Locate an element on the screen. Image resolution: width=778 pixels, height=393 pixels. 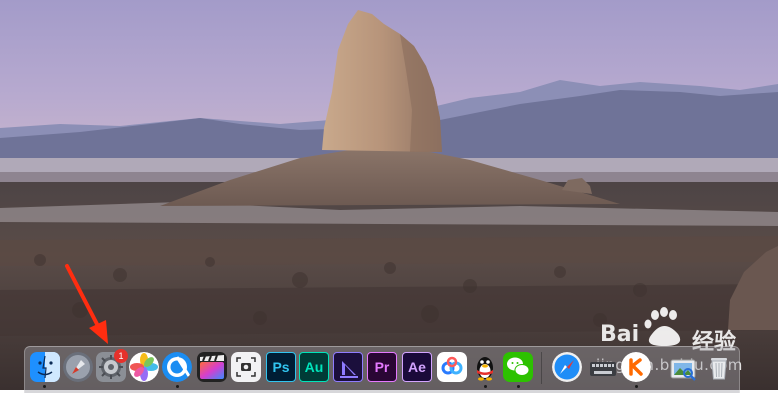
browser-running-indicator is located at coordinates (177, 386).